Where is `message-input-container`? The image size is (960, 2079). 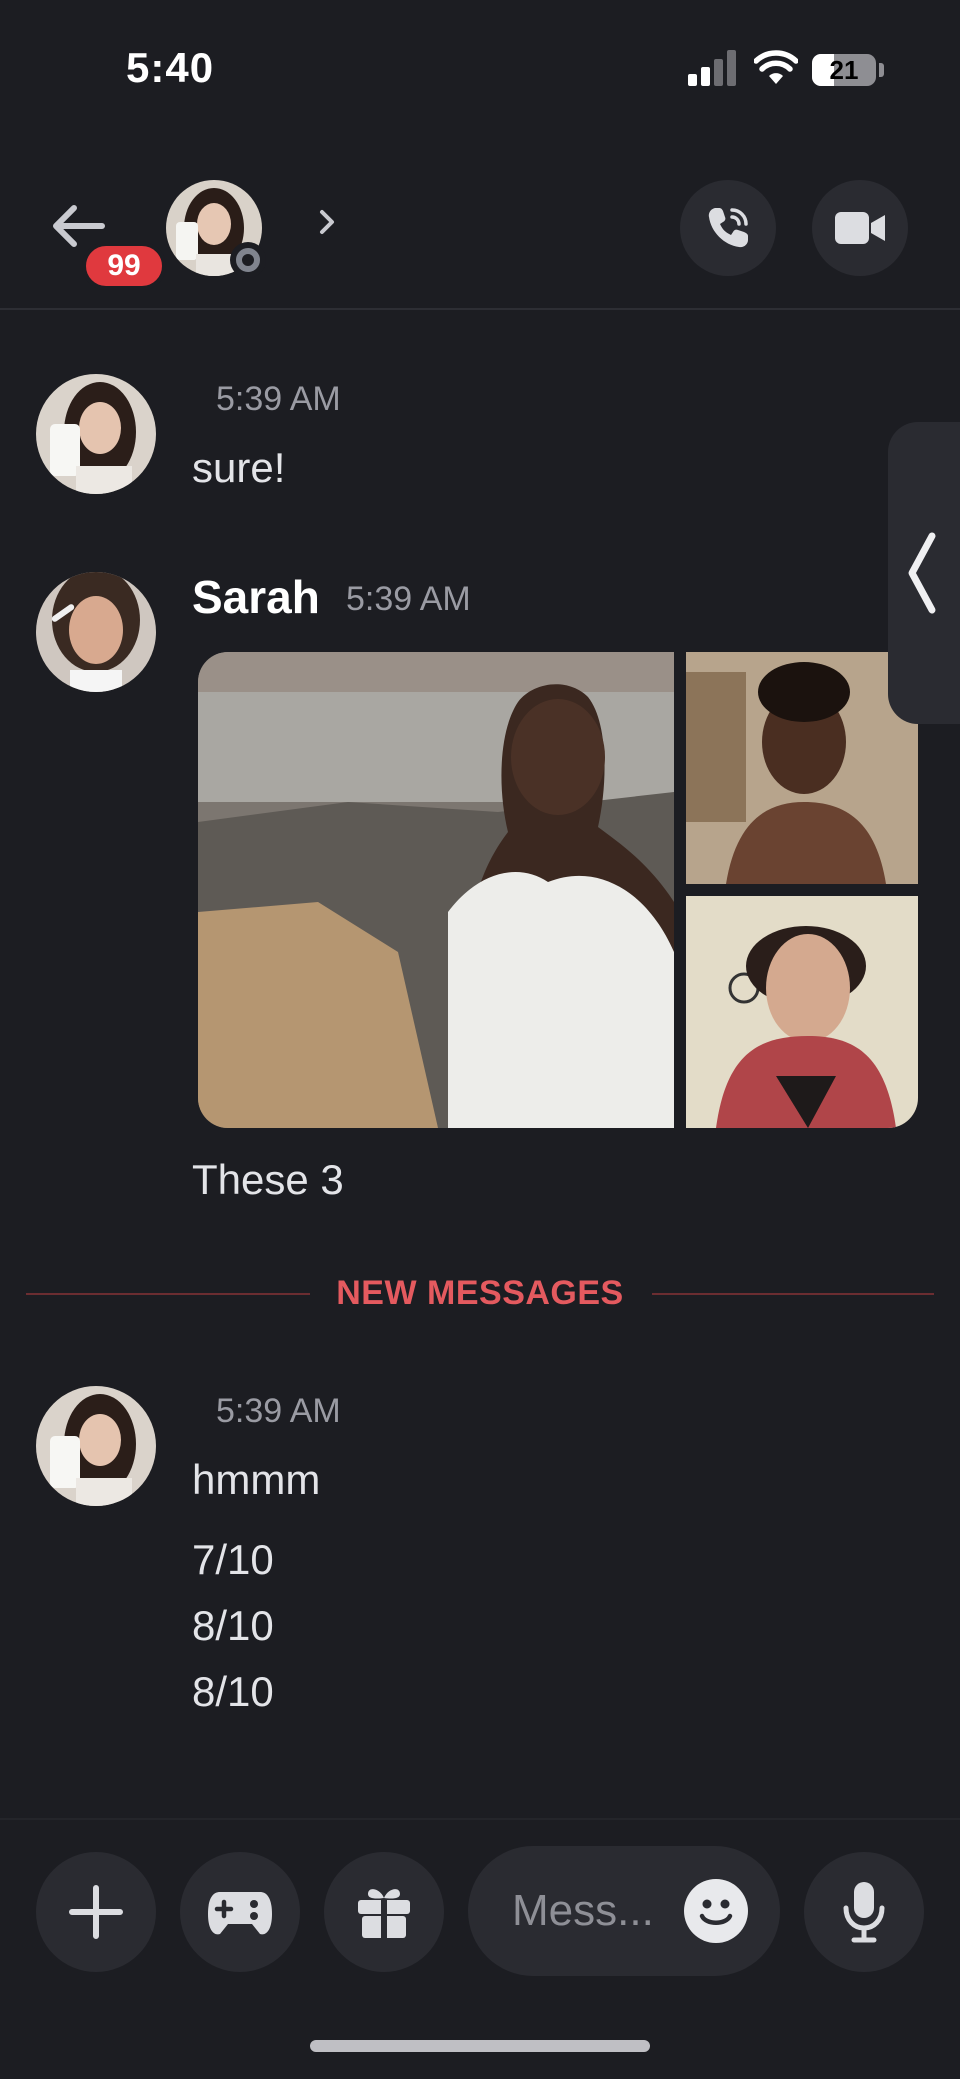
message-input-container is located at coordinates (624, 1911).